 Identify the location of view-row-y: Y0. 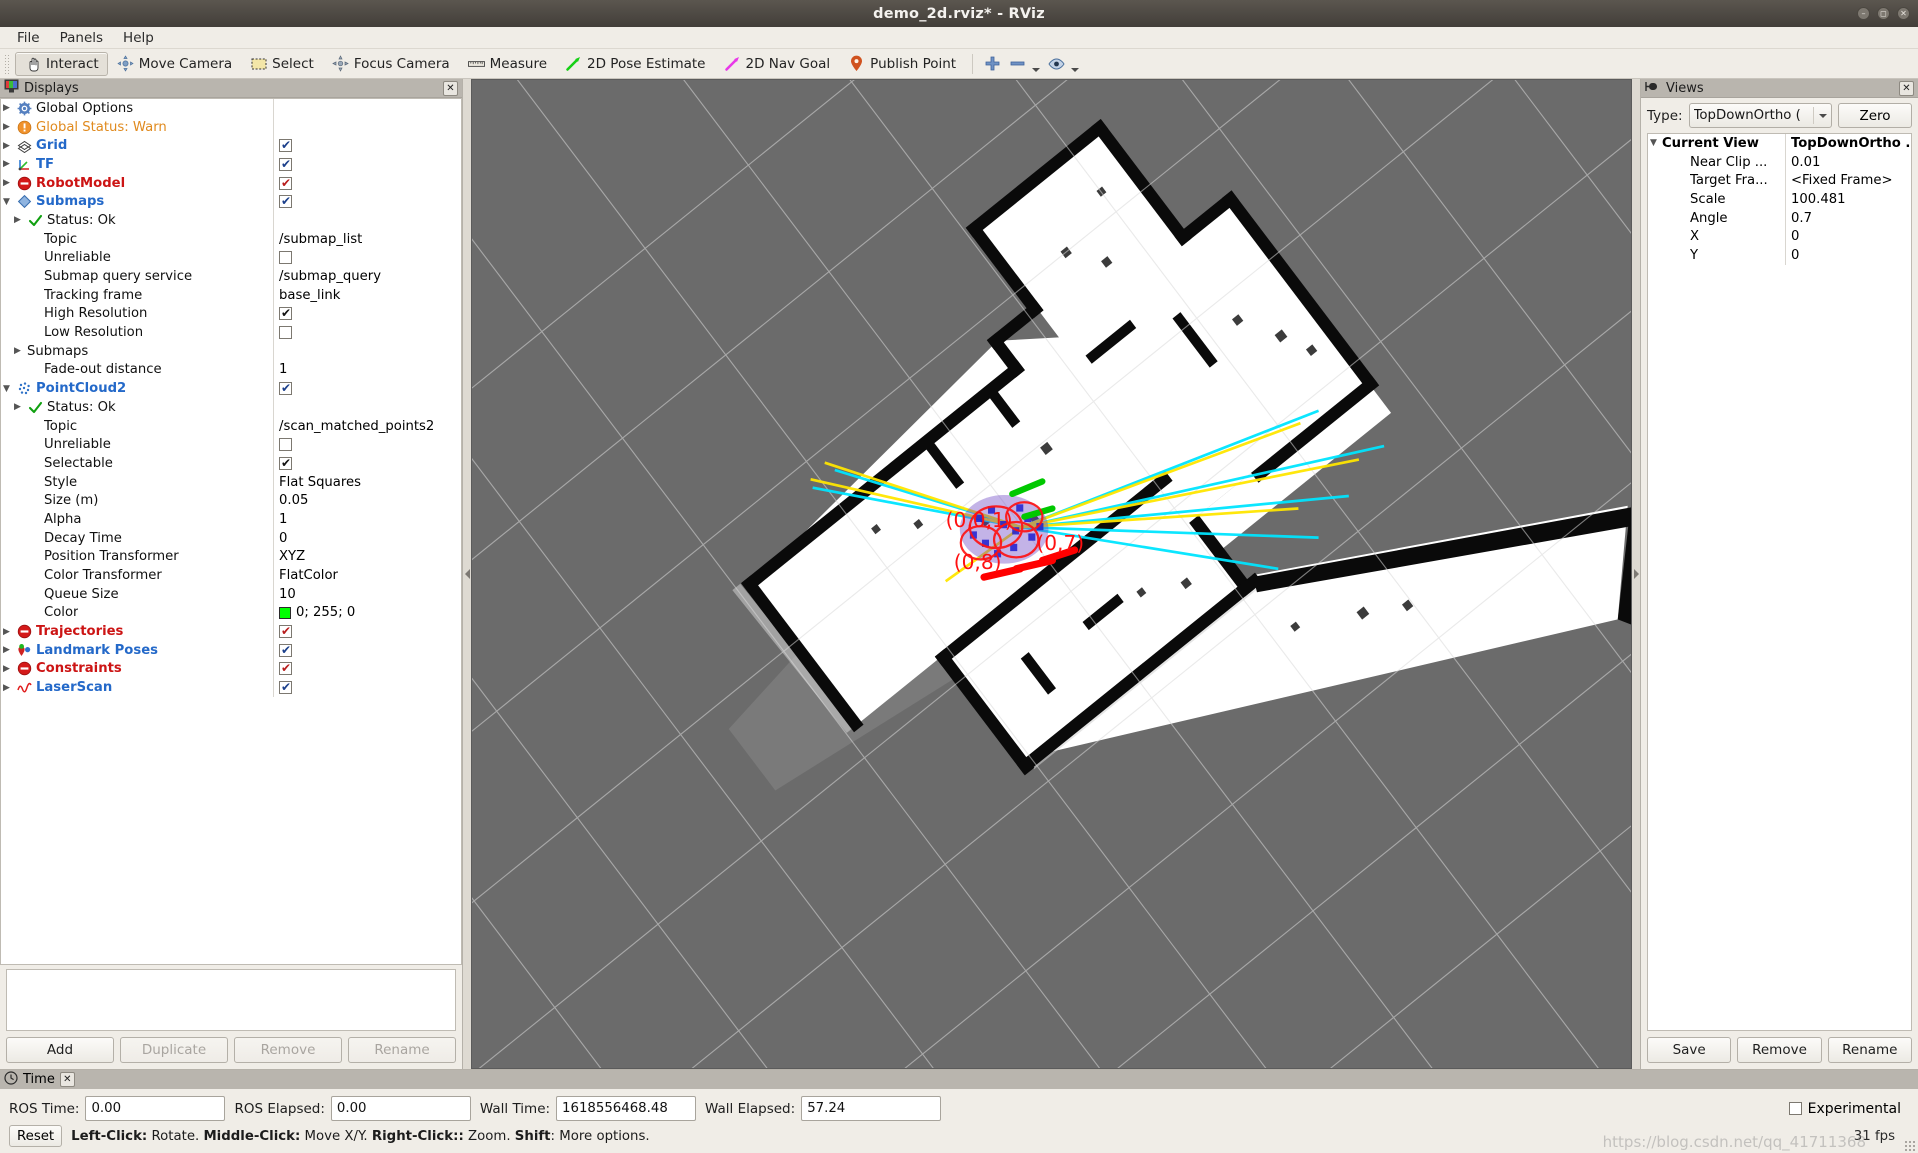
(1779, 255).